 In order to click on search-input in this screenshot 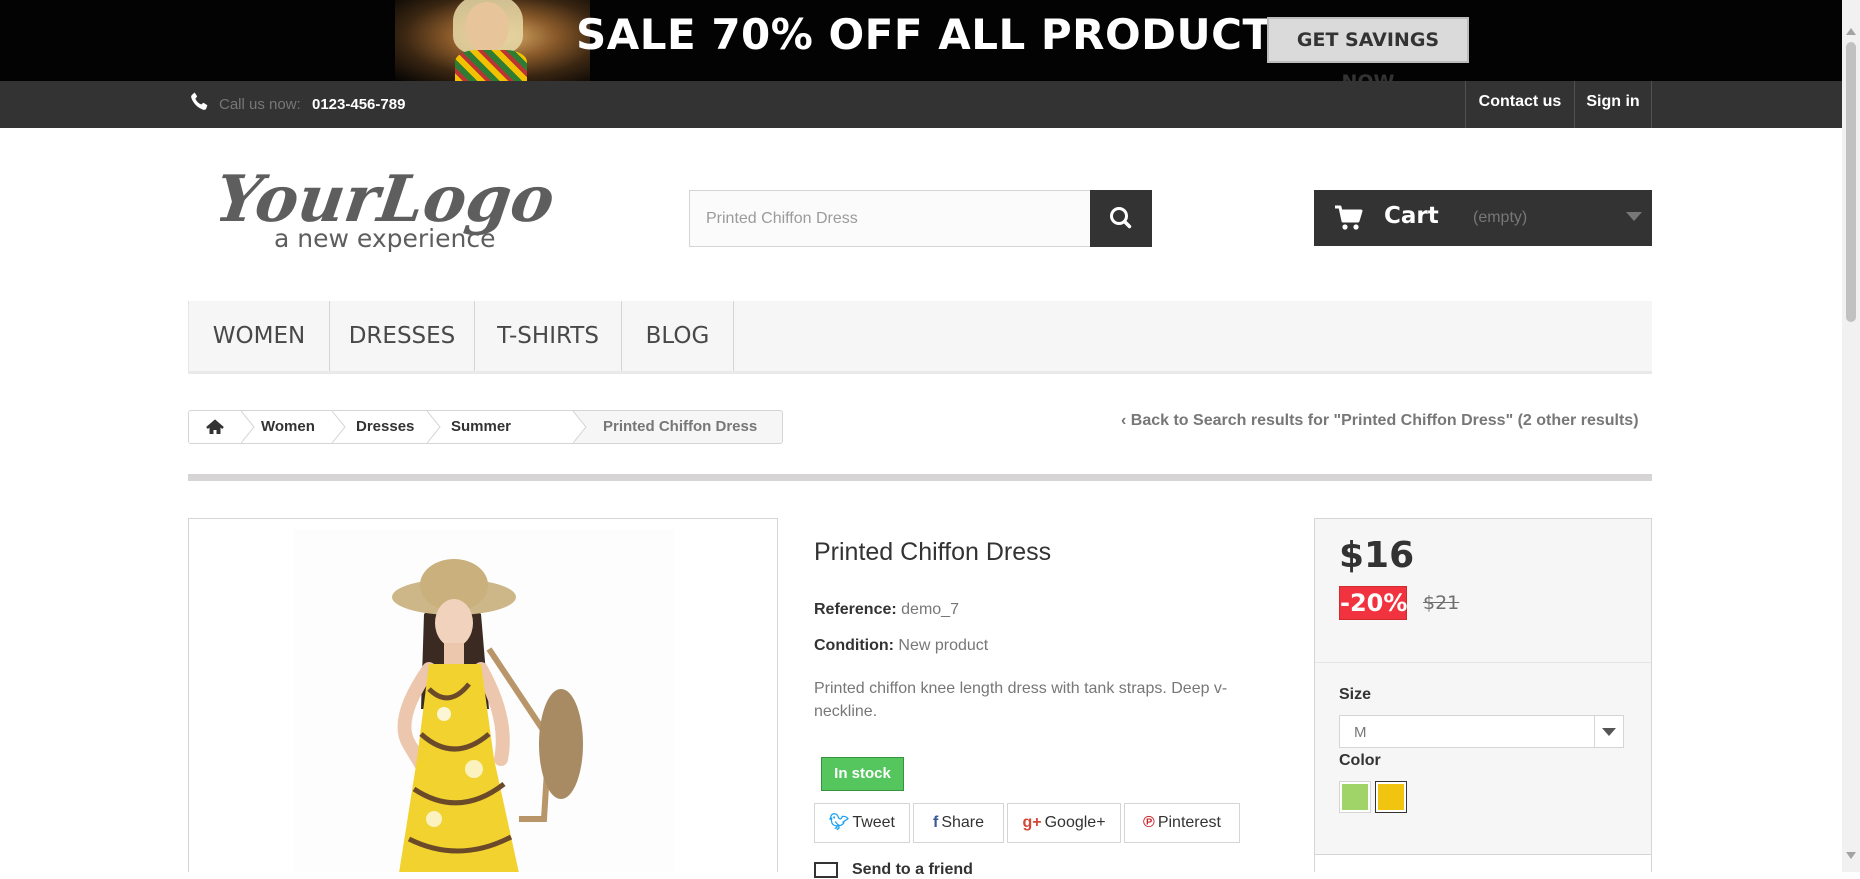, I will do `click(889, 218)`.